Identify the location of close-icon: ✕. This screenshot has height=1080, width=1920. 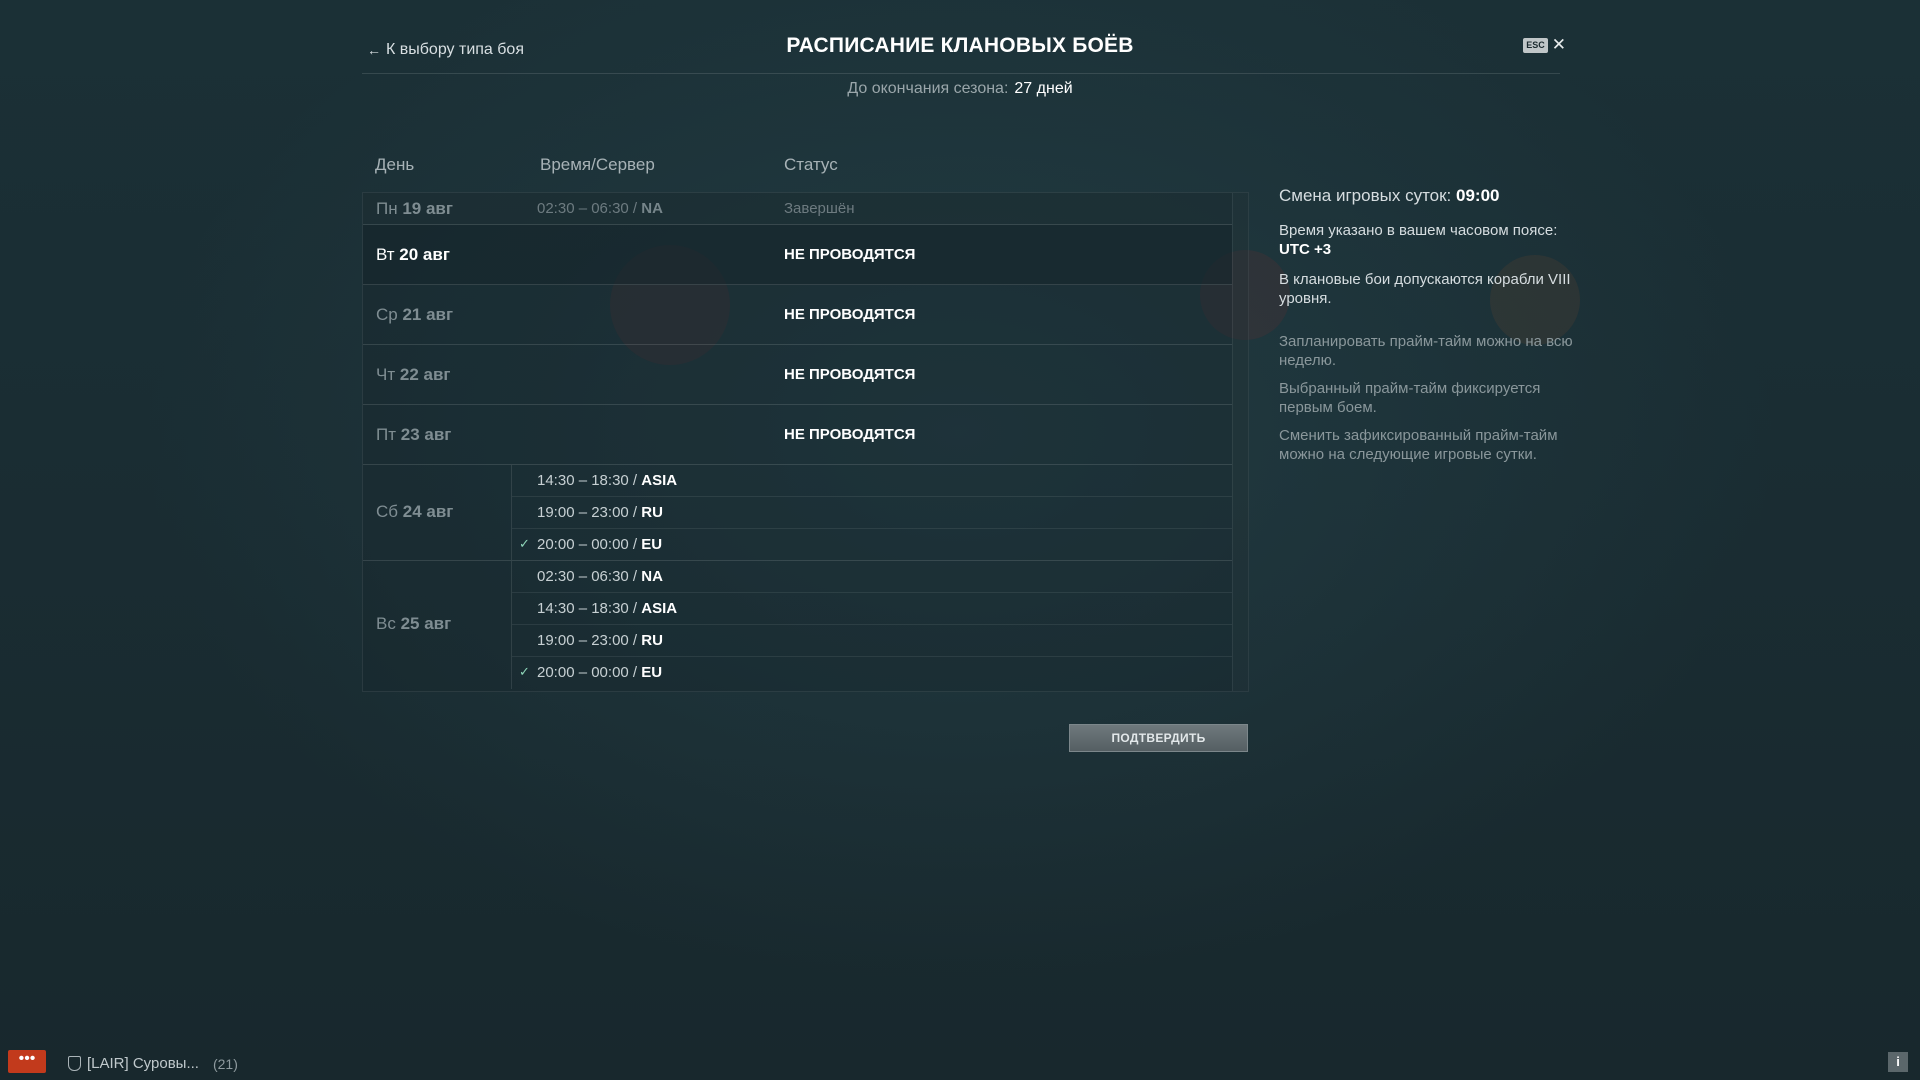
(1558, 44).